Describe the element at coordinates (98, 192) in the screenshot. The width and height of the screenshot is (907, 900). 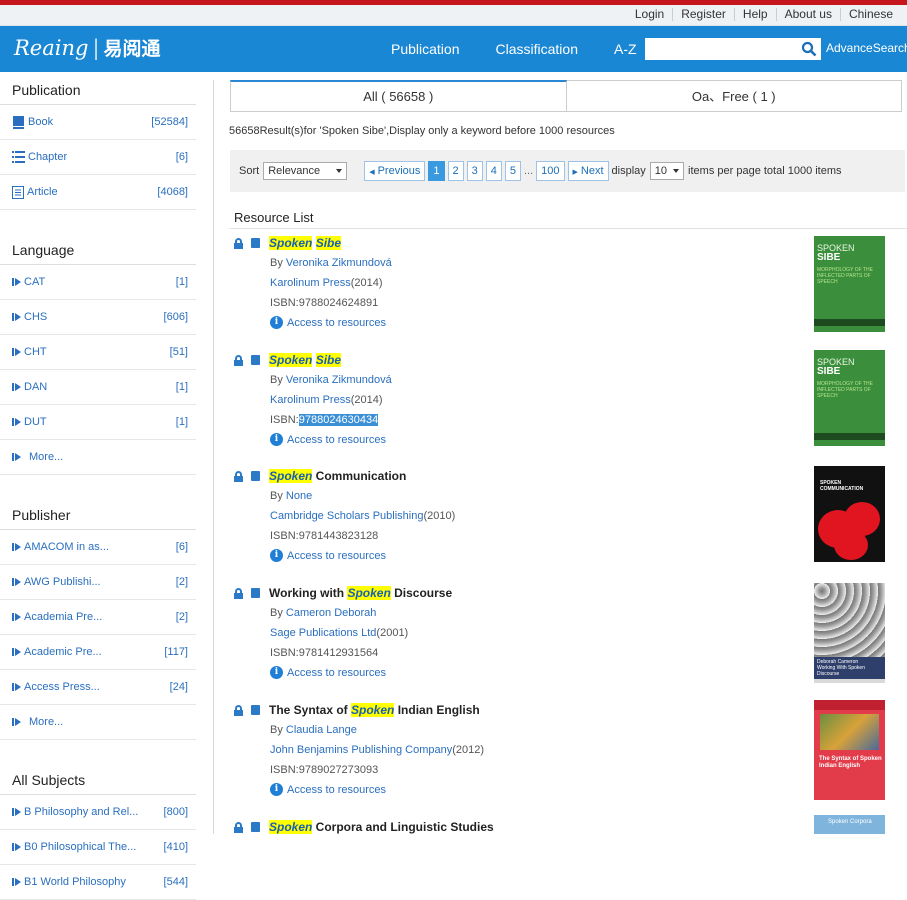
I see `filter-article: Article [4068]` at that location.